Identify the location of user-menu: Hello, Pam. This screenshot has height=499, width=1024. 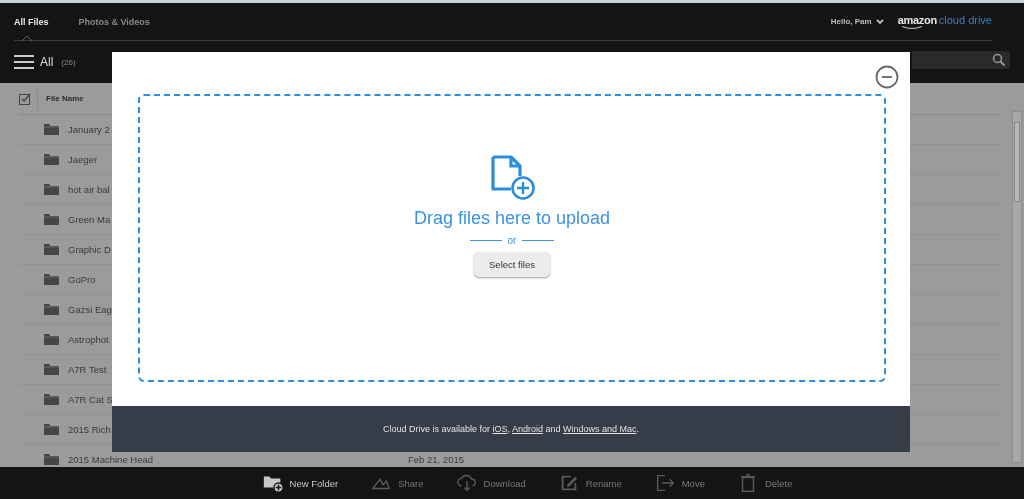
(857, 21).